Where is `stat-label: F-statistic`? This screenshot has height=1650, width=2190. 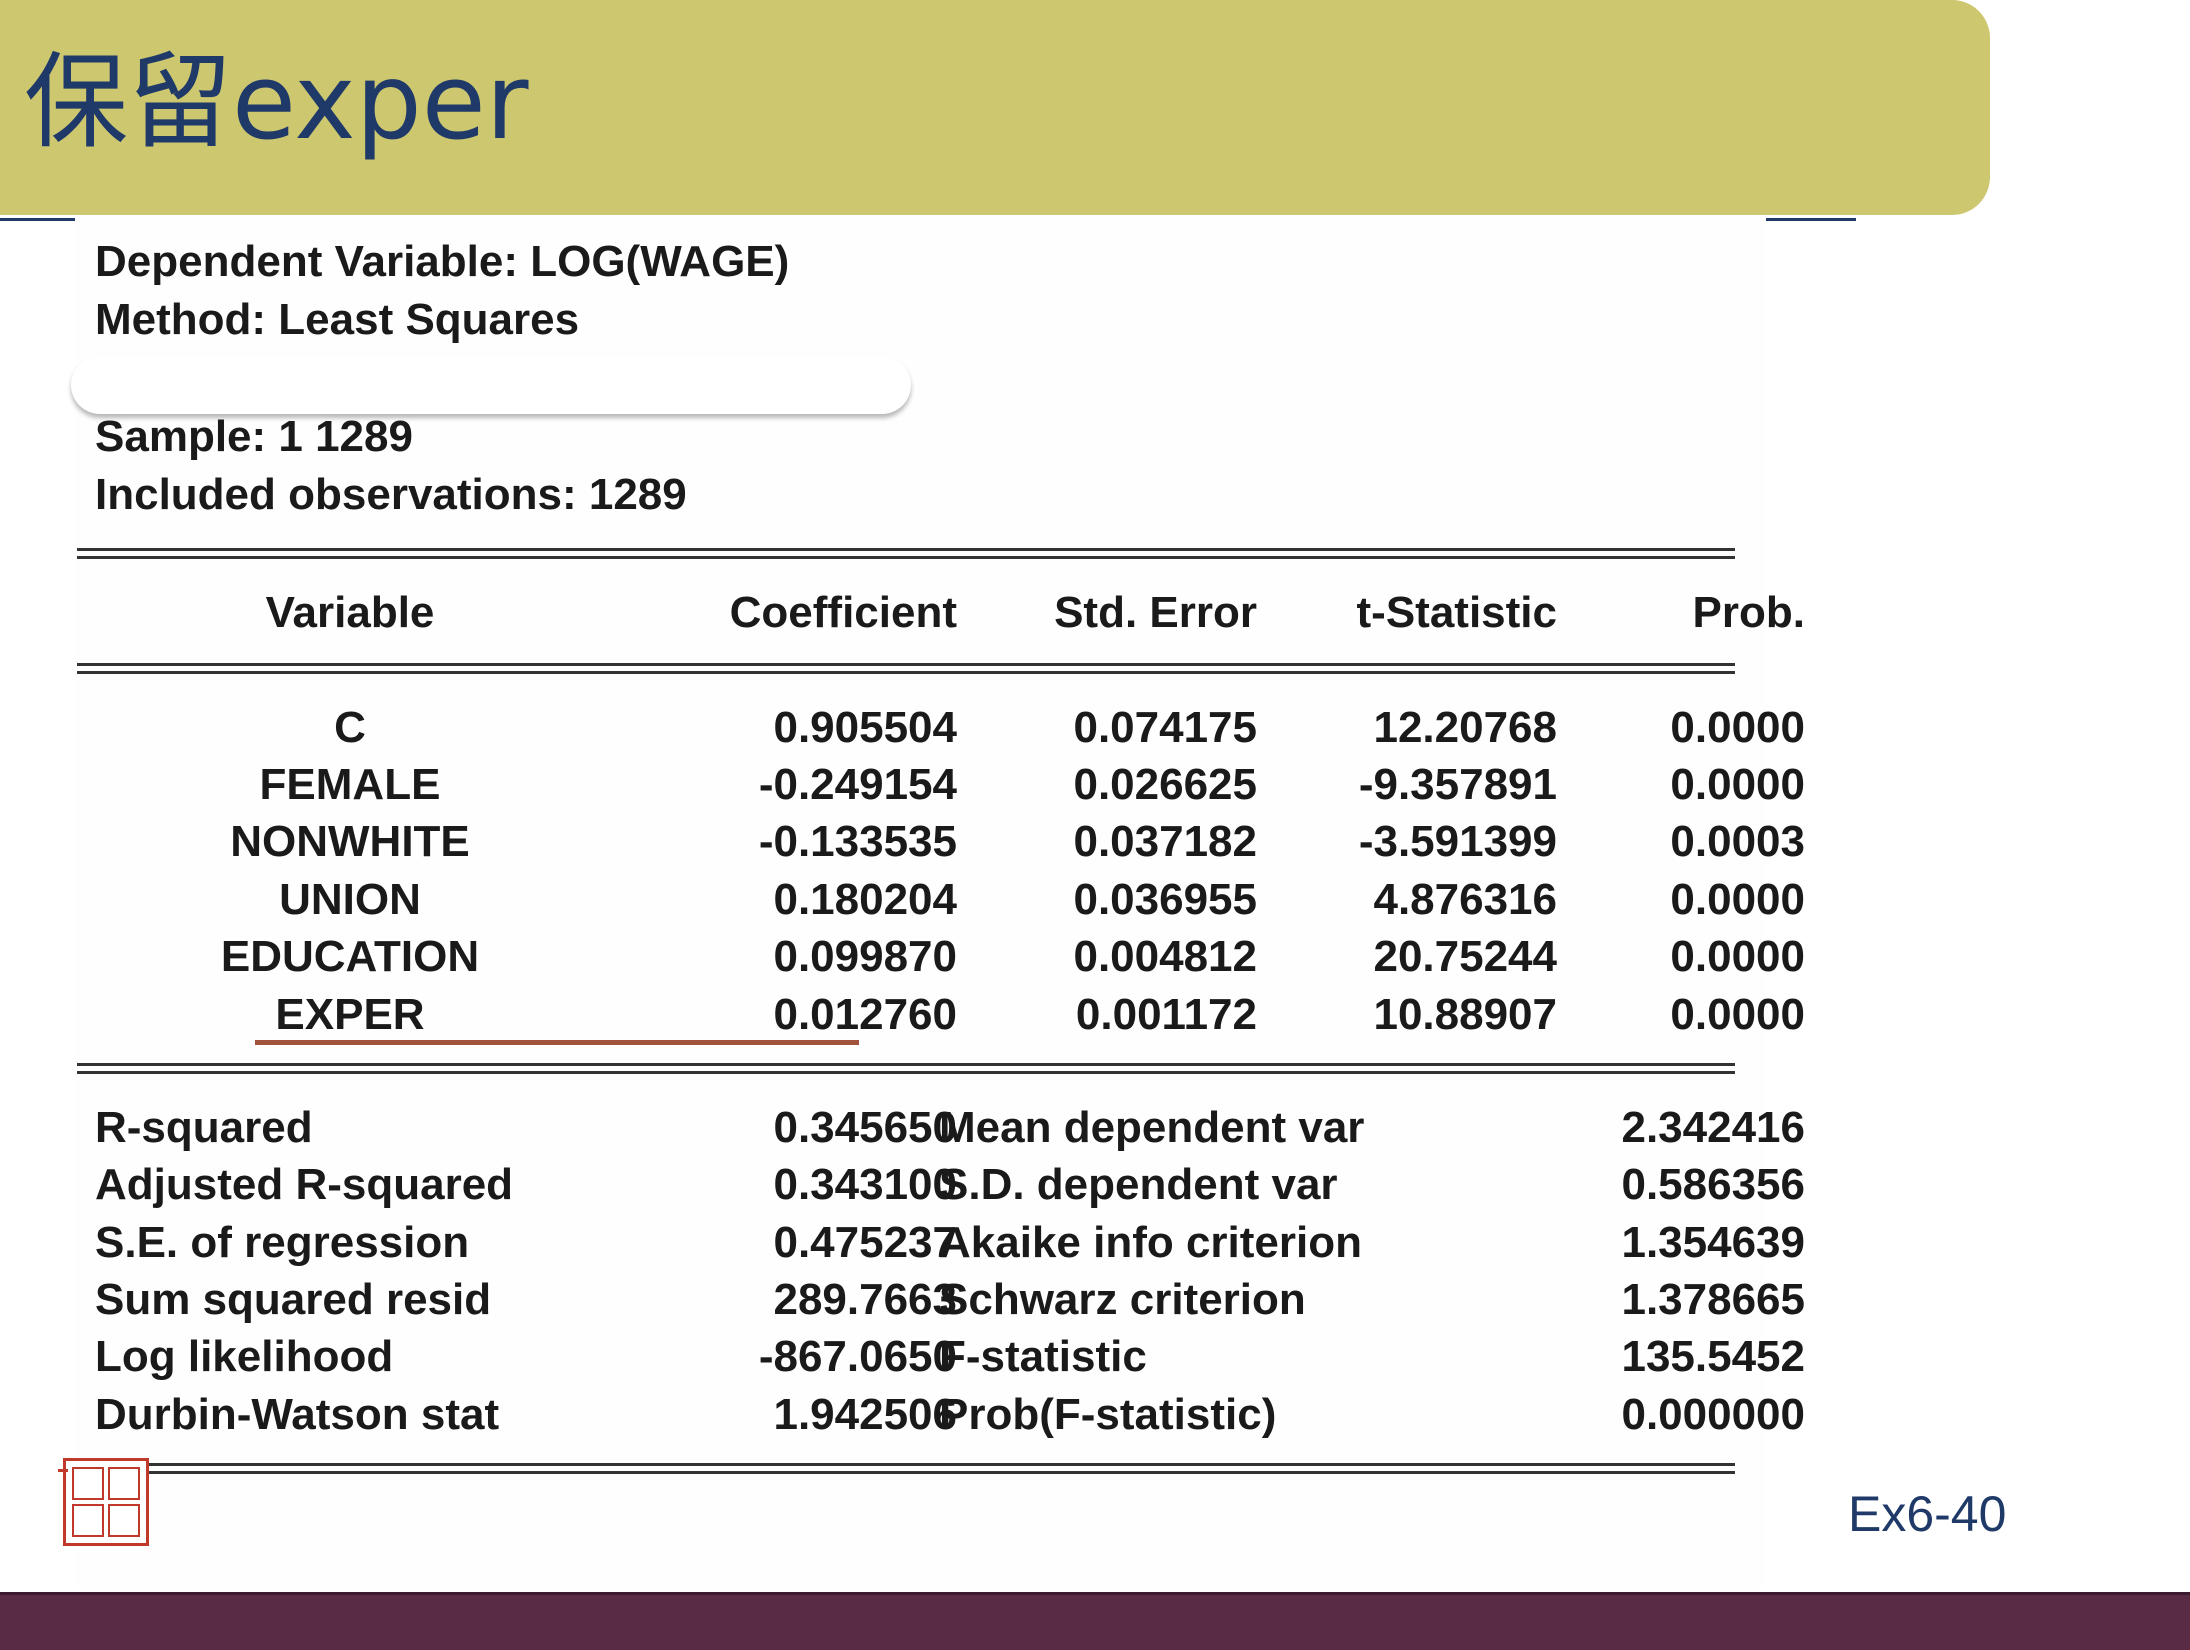
stat-label: F-statistic is located at coordinates (1043, 1356).